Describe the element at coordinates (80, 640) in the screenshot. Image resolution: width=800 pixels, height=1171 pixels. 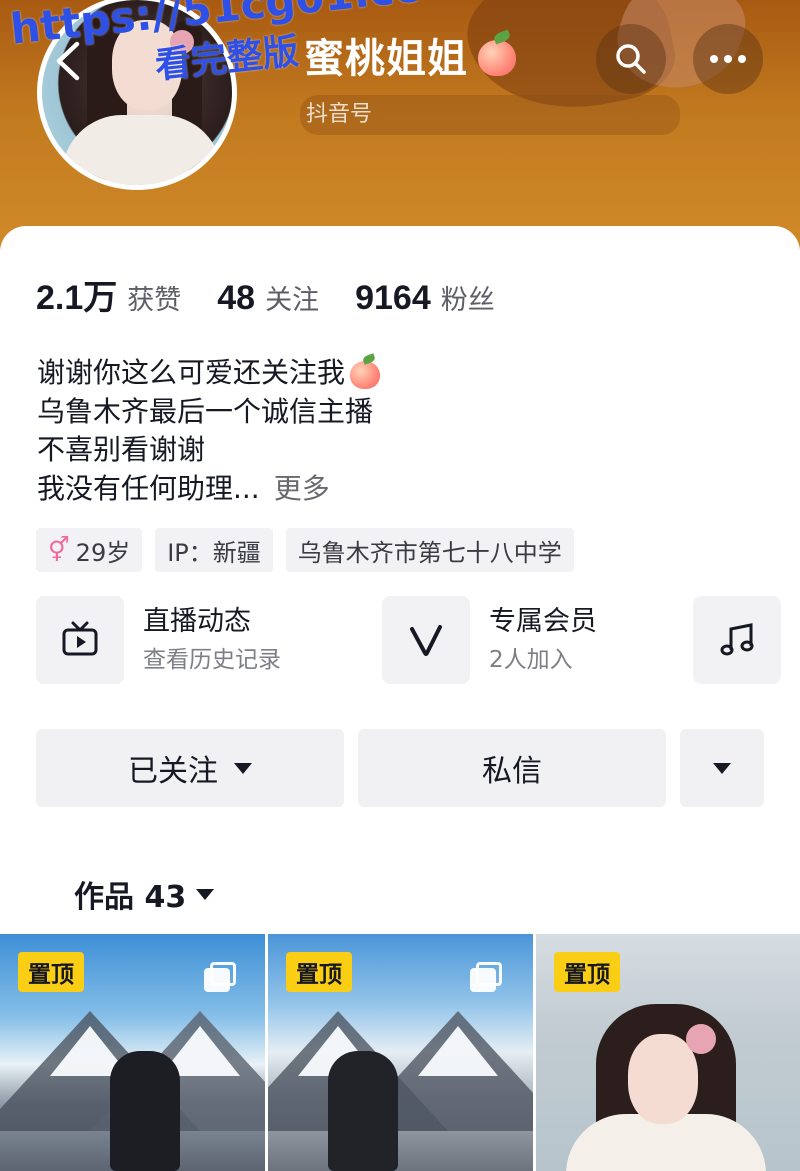
I see `live-tv-icon` at that location.